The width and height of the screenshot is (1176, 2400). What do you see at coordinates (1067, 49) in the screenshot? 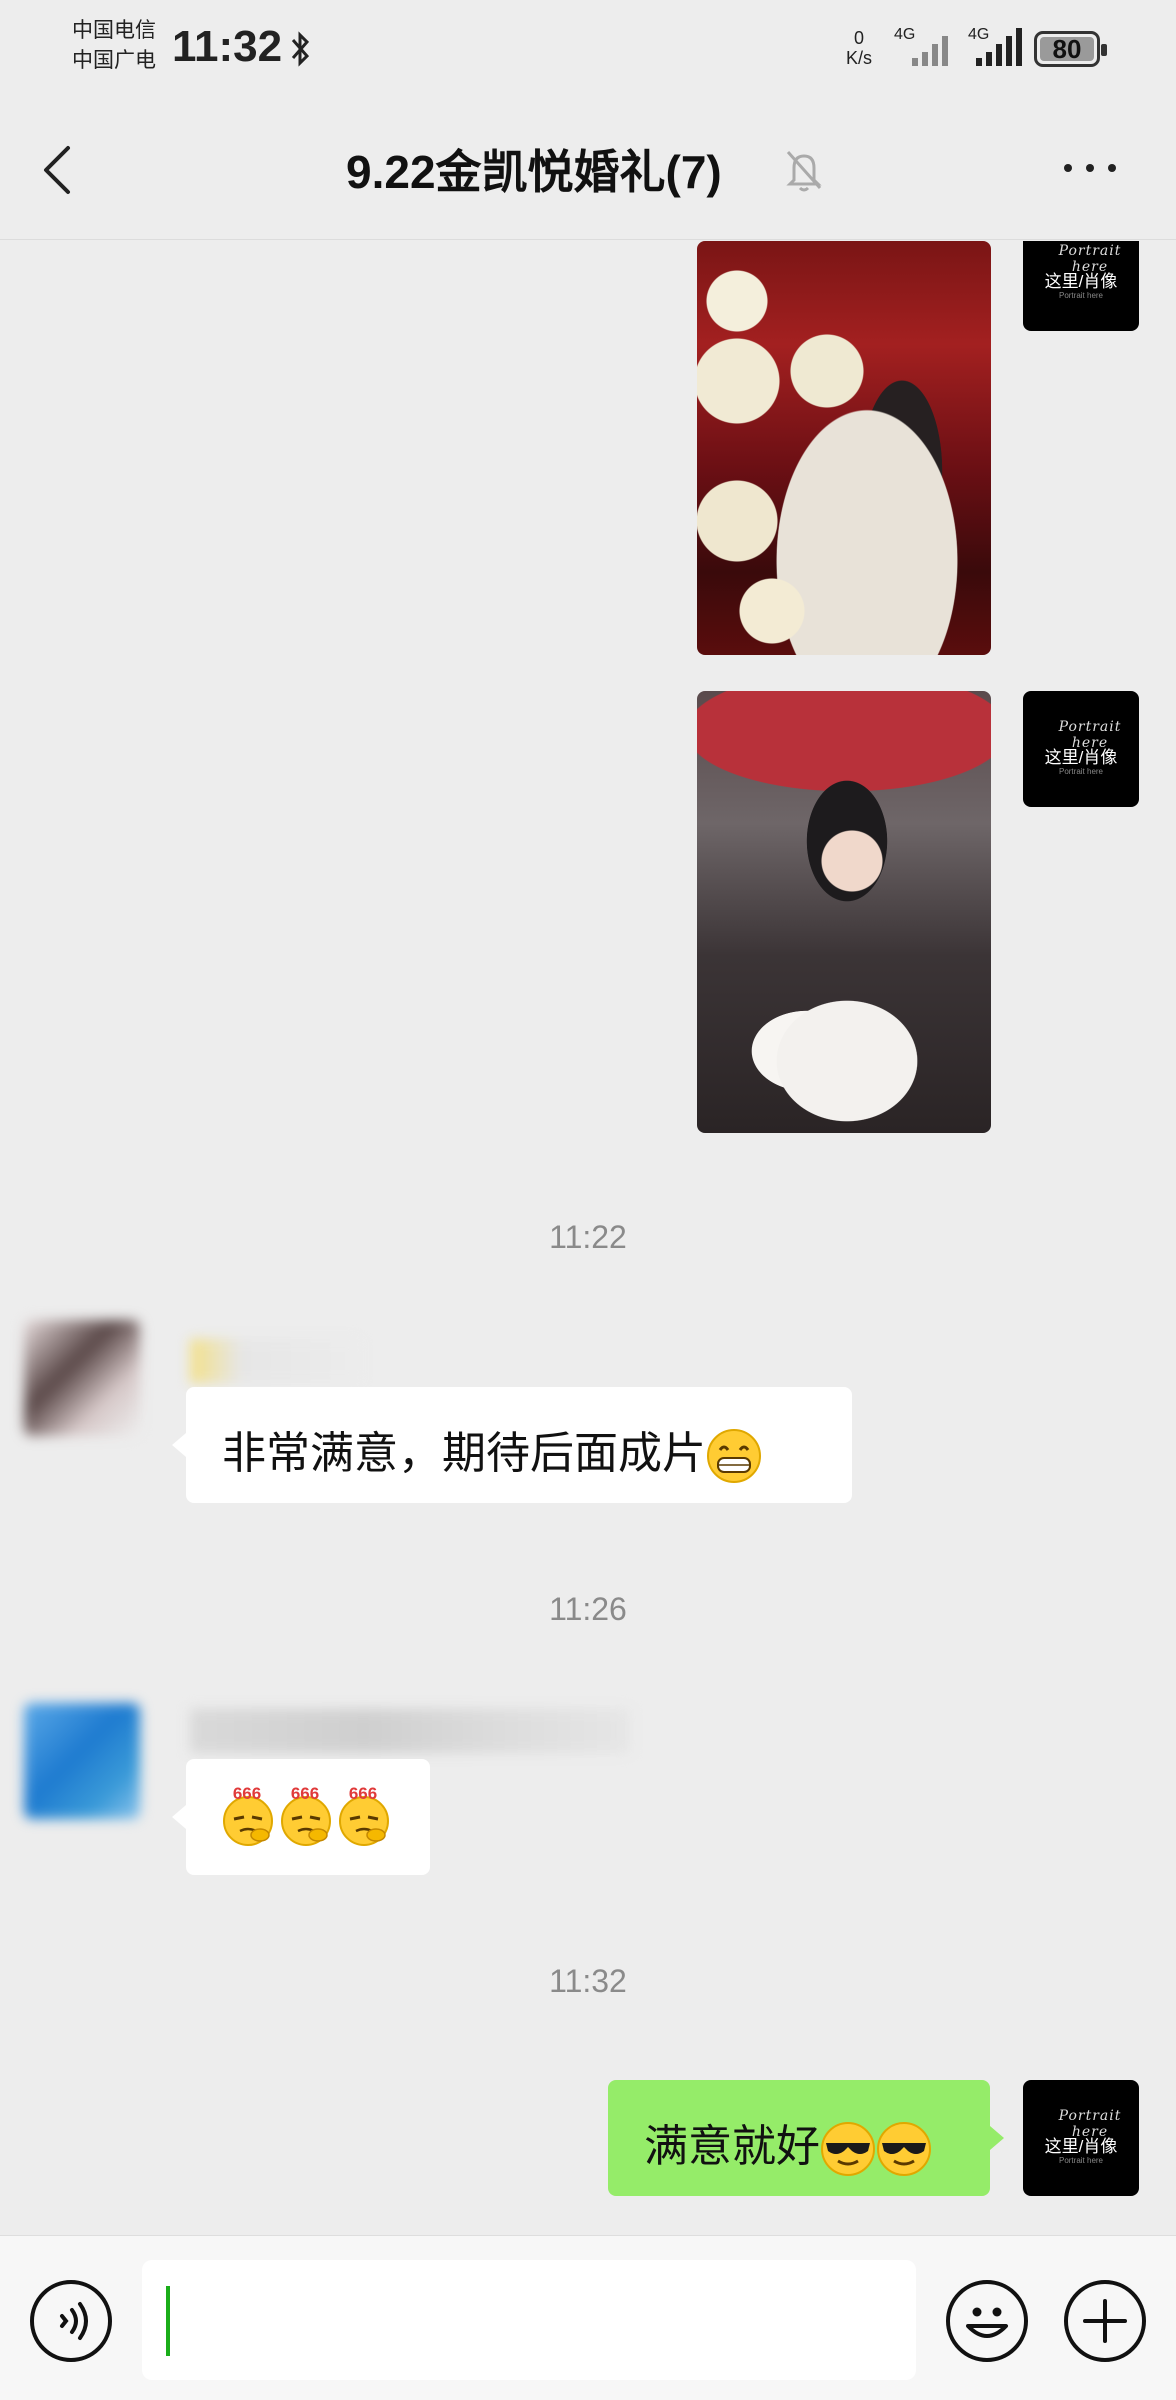
I see `battery-level: 80` at bounding box center [1067, 49].